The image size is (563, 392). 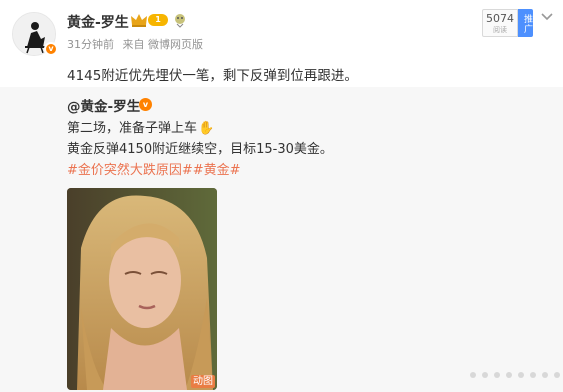 What do you see at coordinates (163, 44) in the screenshot?
I see `post-source: 来自 微博网页版` at bounding box center [163, 44].